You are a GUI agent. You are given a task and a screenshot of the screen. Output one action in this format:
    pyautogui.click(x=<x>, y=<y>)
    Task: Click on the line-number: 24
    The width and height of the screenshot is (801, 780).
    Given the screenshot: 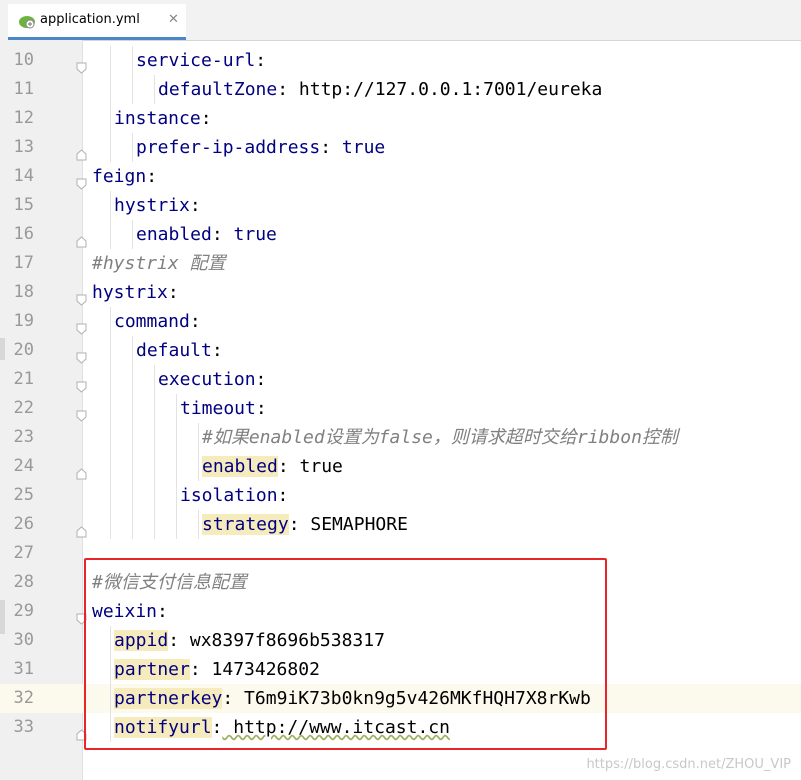 What is the action you would take?
    pyautogui.click(x=23, y=466)
    